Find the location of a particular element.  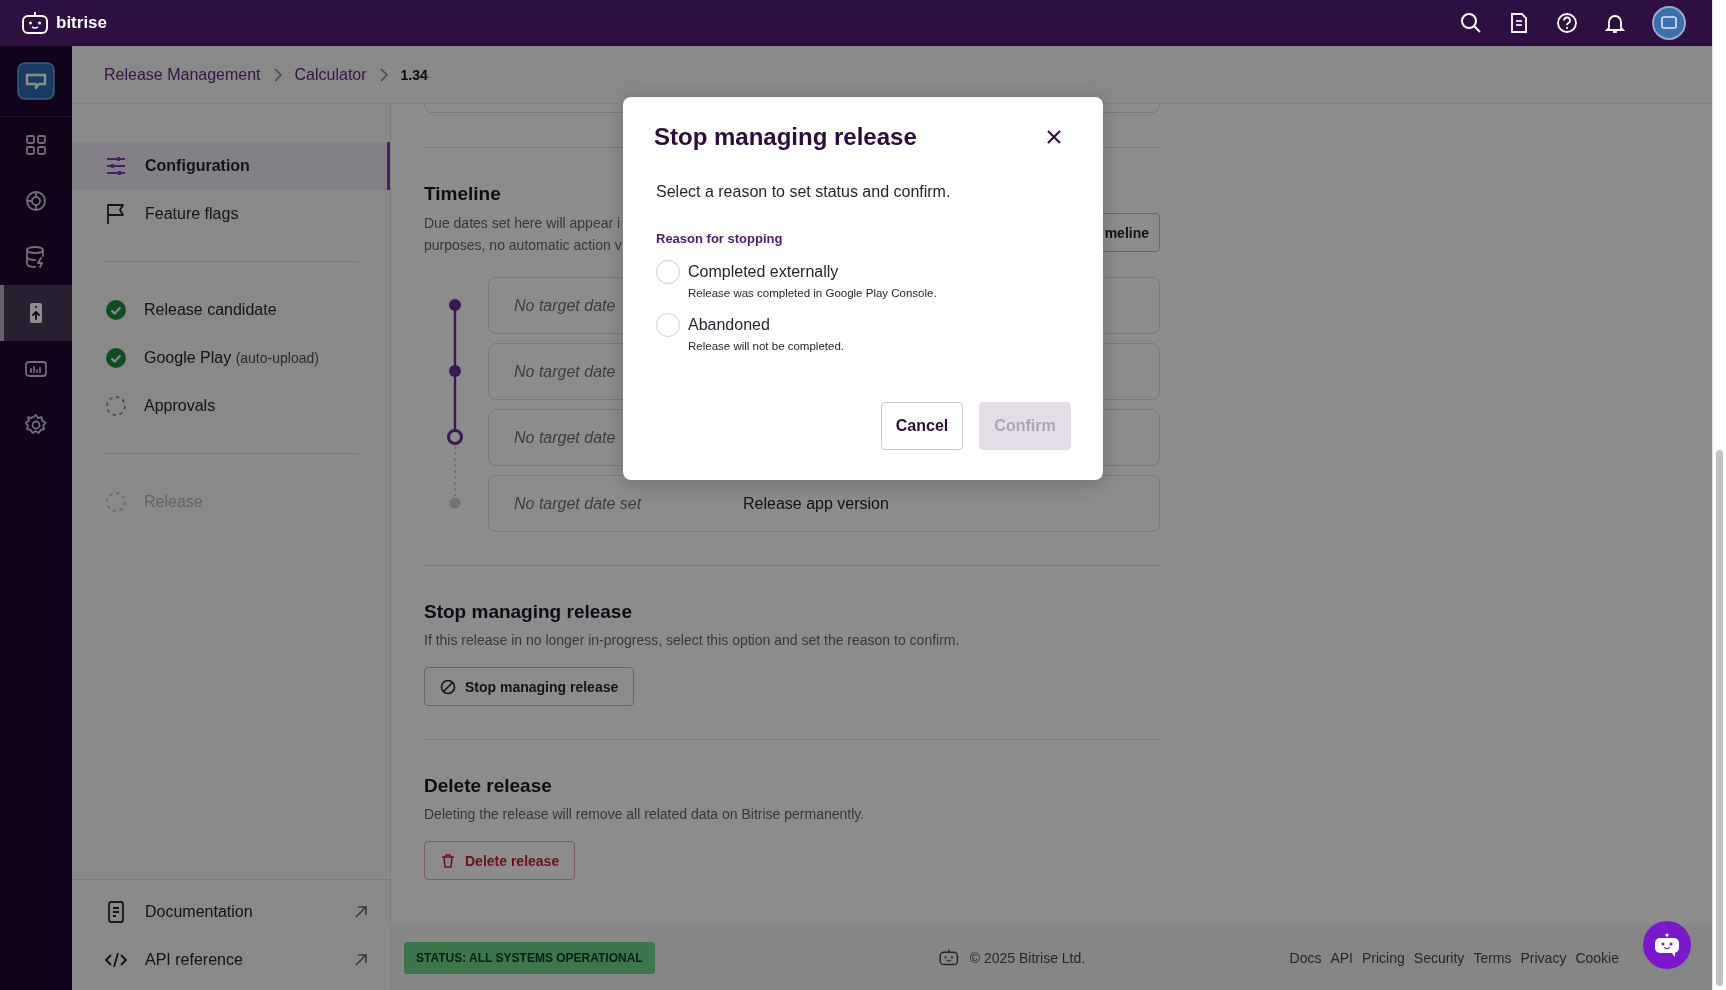

dialog-message: Select a reason to set status and confirm. is located at coordinates (803, 192).